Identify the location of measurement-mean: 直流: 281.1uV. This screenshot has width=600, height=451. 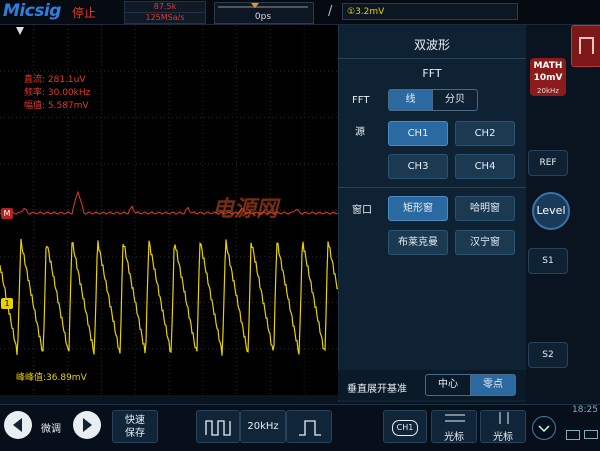
(55, 80).